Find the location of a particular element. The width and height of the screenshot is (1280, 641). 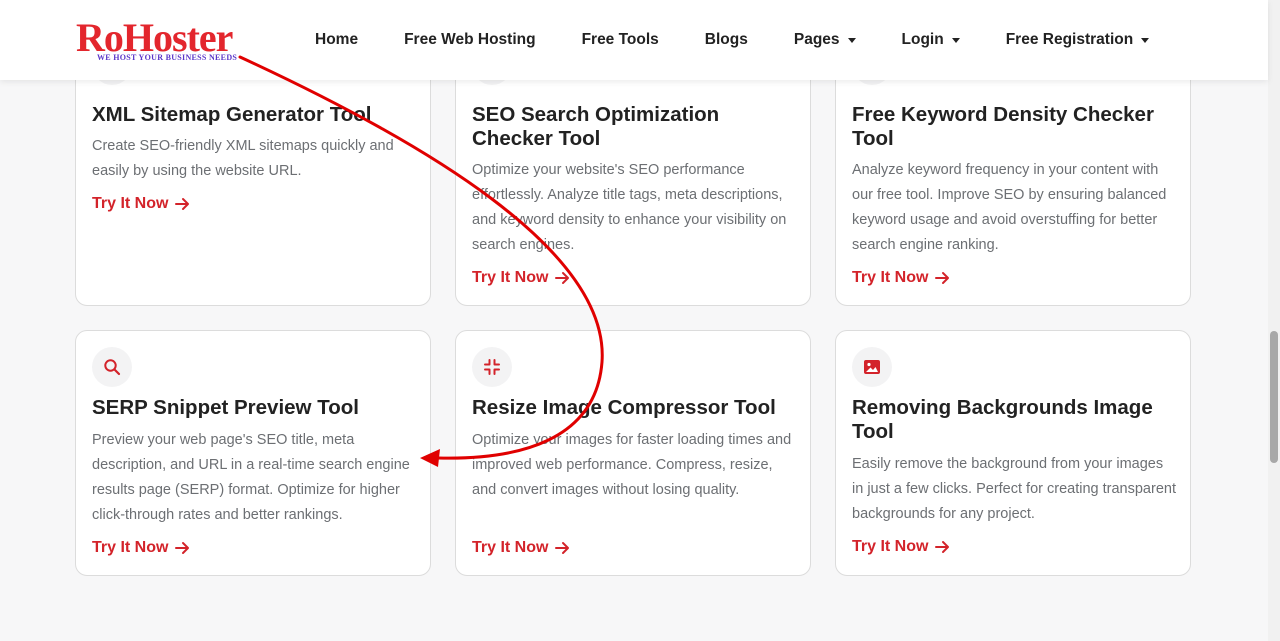

card-title: XML Sitemap Generator Tool is located at coordinates (232, 114).